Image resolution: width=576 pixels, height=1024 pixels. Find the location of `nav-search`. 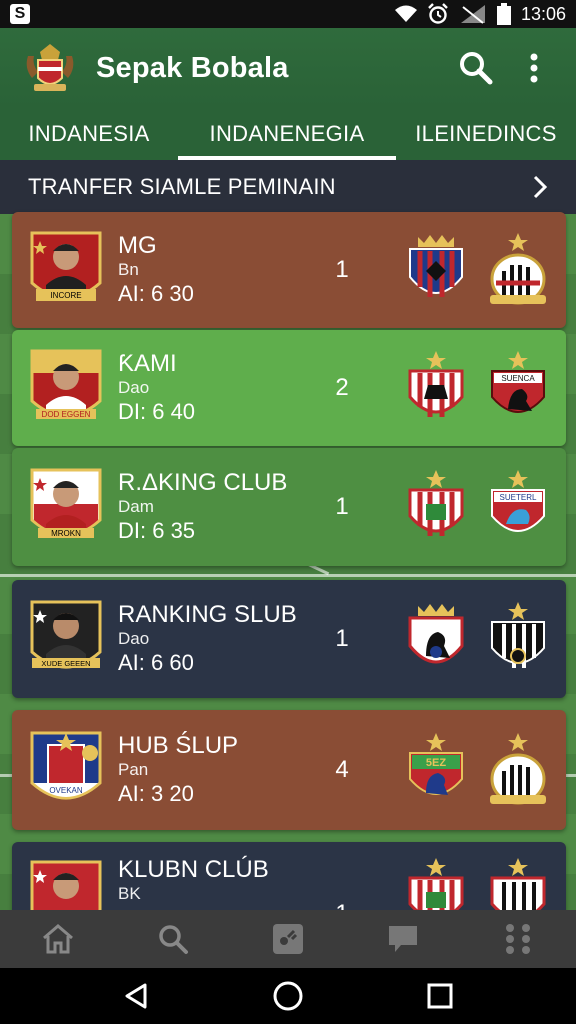

nav-search is located at coordinates (173, 939).